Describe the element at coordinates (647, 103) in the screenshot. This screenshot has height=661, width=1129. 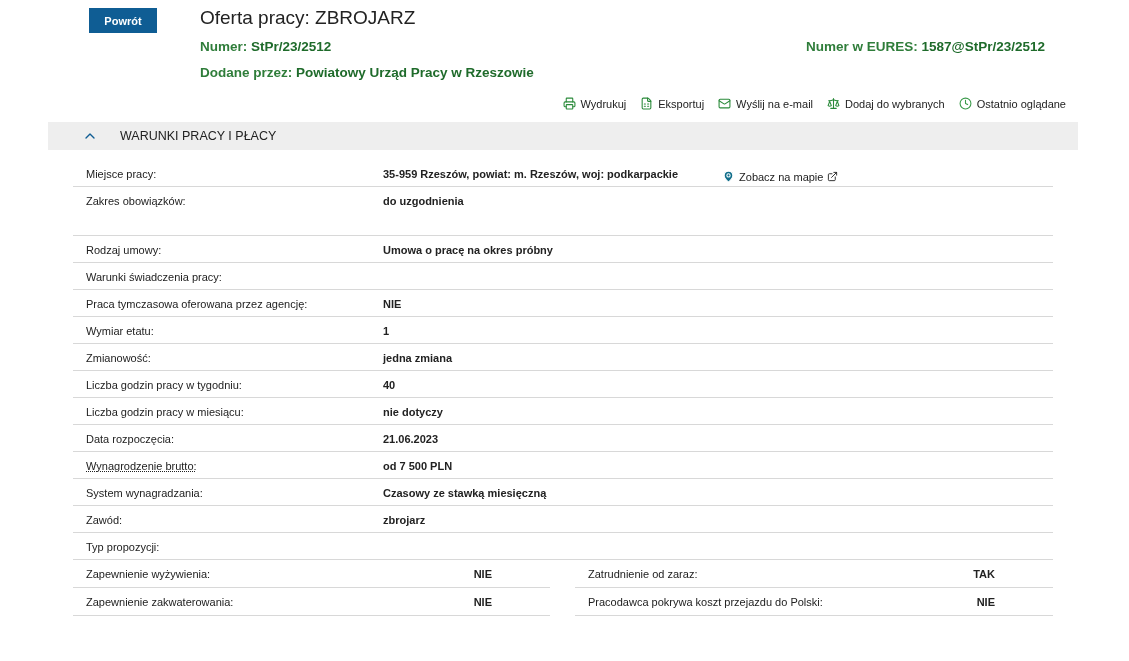
I see `export-icon` at that location.